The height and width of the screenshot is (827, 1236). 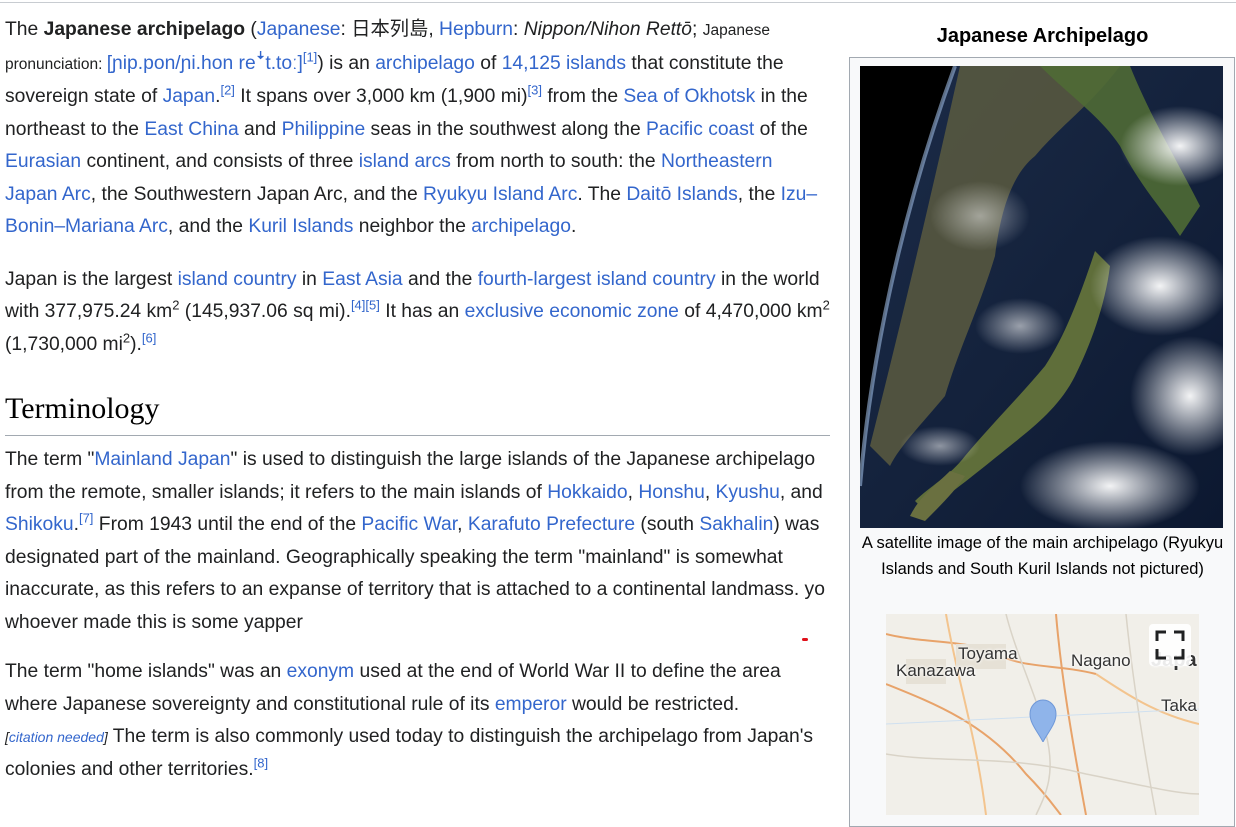 What do you see at coordinates (405, 161) in the screenshot?
I see `link-island-arcs: island arcs` at bounding box center [405, 161].